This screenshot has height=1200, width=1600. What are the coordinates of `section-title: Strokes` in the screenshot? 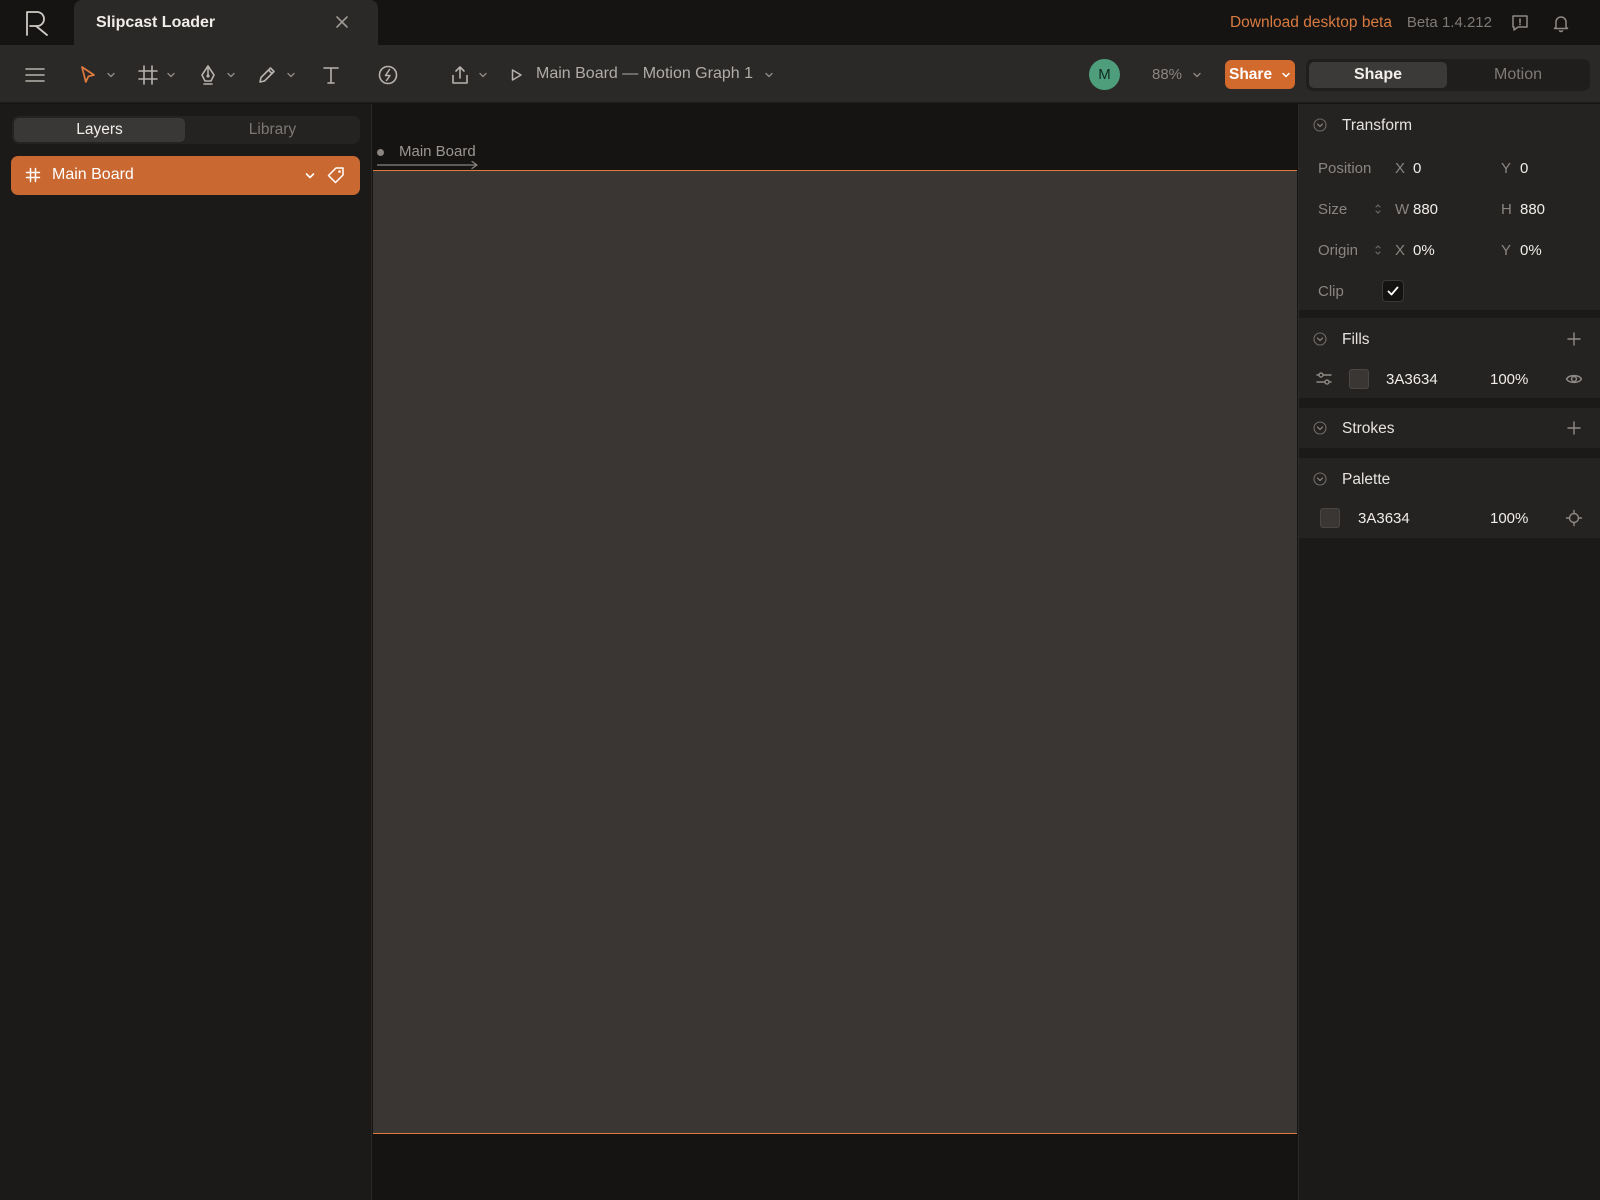 It's located at (1368, 428).